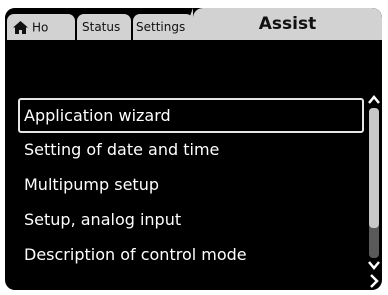  I want to click on menu-item-control-mode: Description of control mode, so click(191, 255).